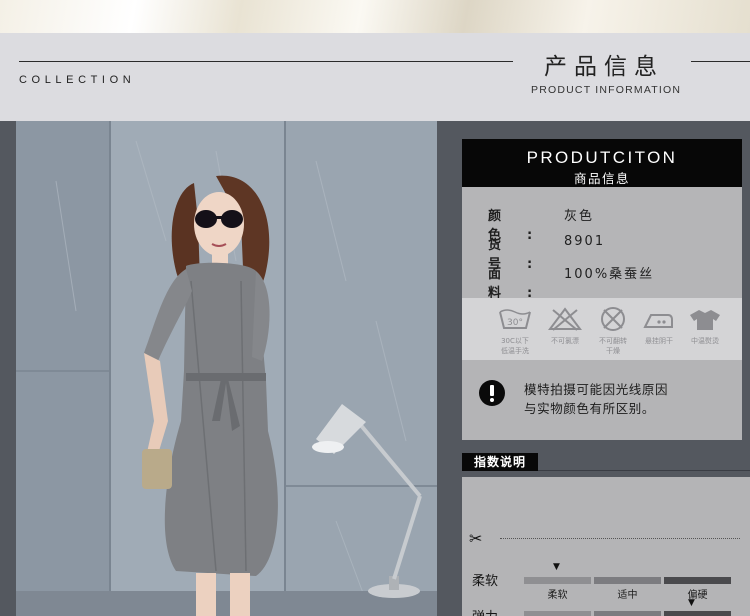 The width and height of the screenshot is (750, 616). Describe the element at coordinates (620, 538) in the screenshot. I see `cut-line` at that location.